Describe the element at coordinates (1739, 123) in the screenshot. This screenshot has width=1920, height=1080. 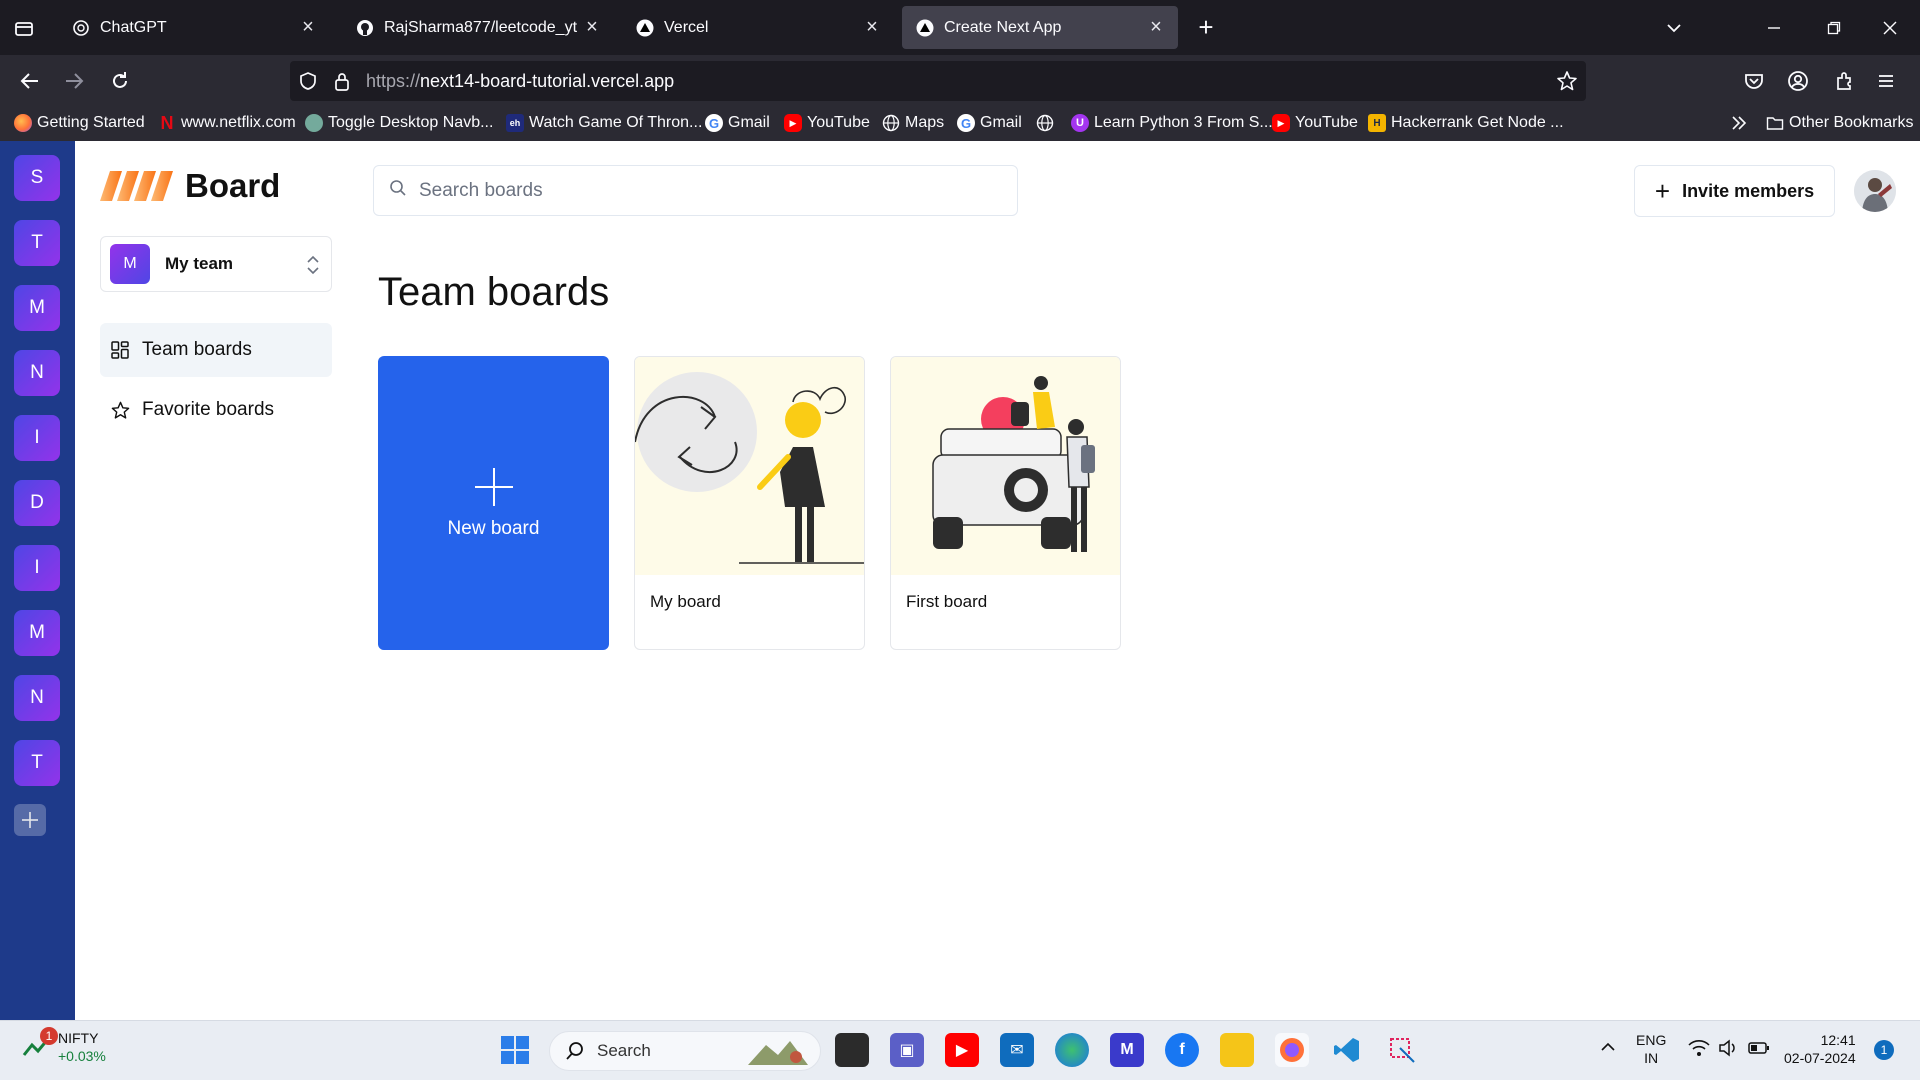
I see `more-bookmarks-icon` at that location.